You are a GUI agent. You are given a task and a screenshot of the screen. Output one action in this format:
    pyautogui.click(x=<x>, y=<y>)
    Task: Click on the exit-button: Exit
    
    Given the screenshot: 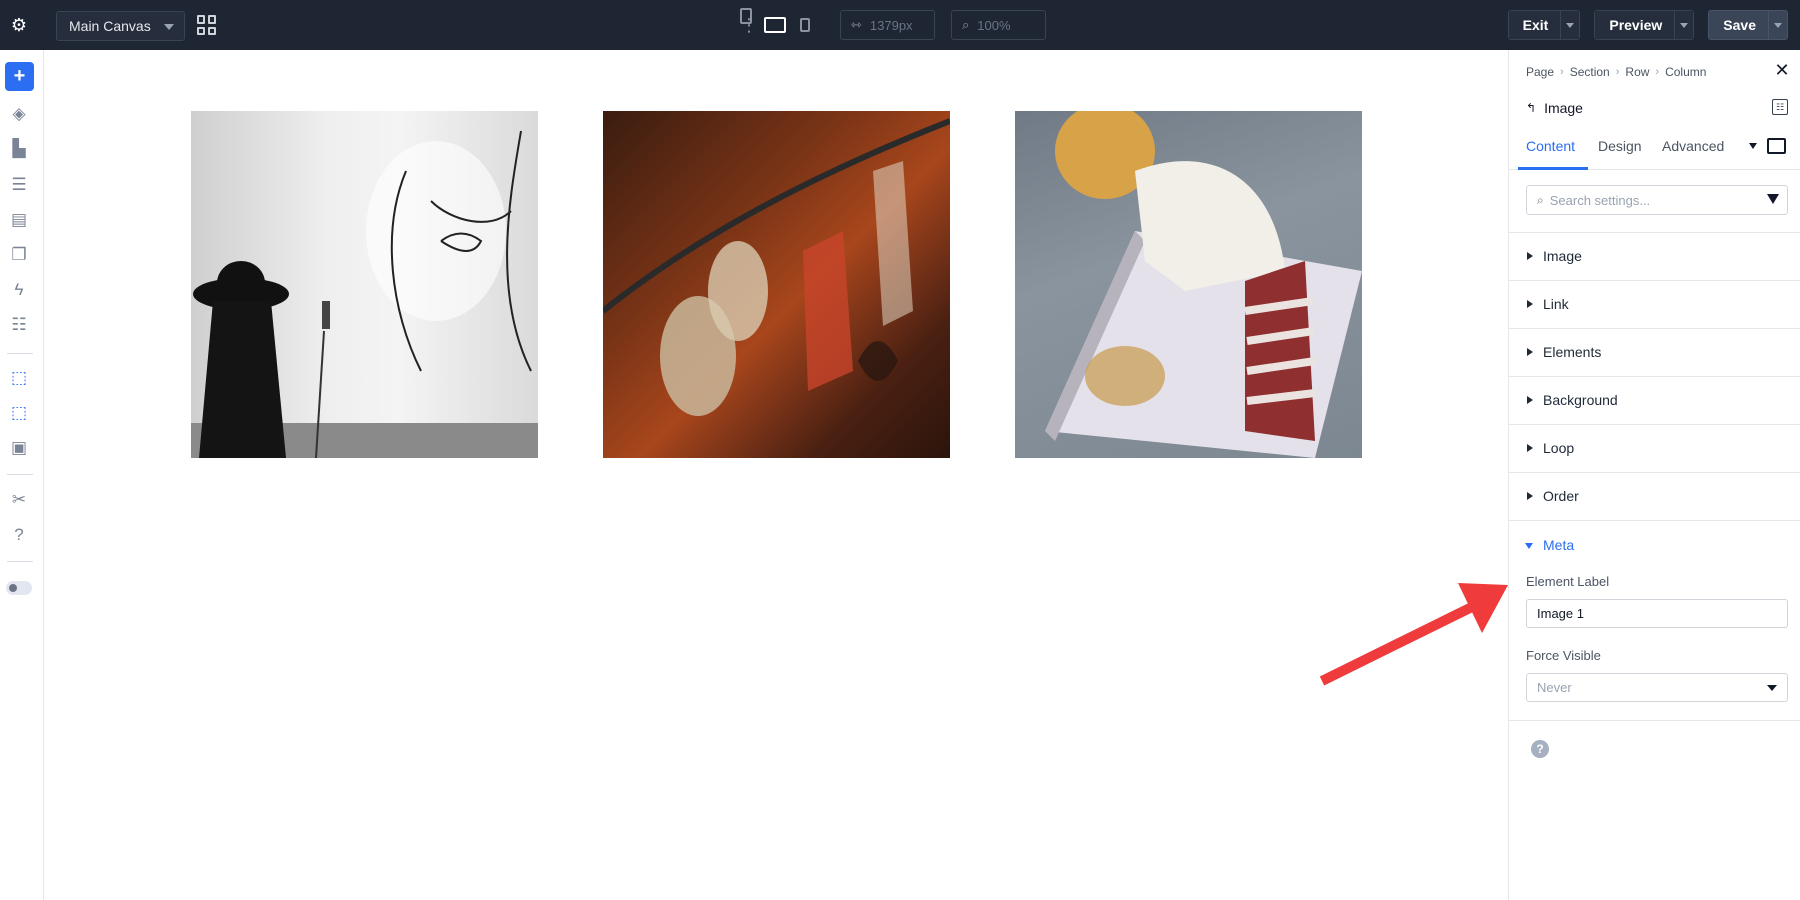 What is the action you would take?
    pyautogui.click(x=1534, y=25)
    